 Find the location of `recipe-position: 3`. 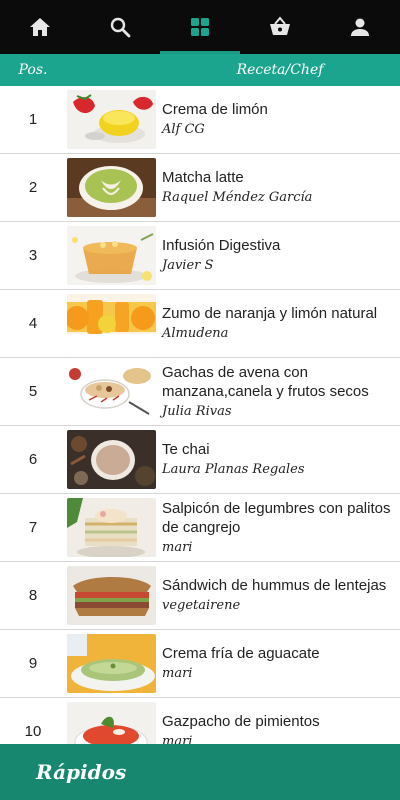

recipe-position: 3 is located at coordinates (33, 255).